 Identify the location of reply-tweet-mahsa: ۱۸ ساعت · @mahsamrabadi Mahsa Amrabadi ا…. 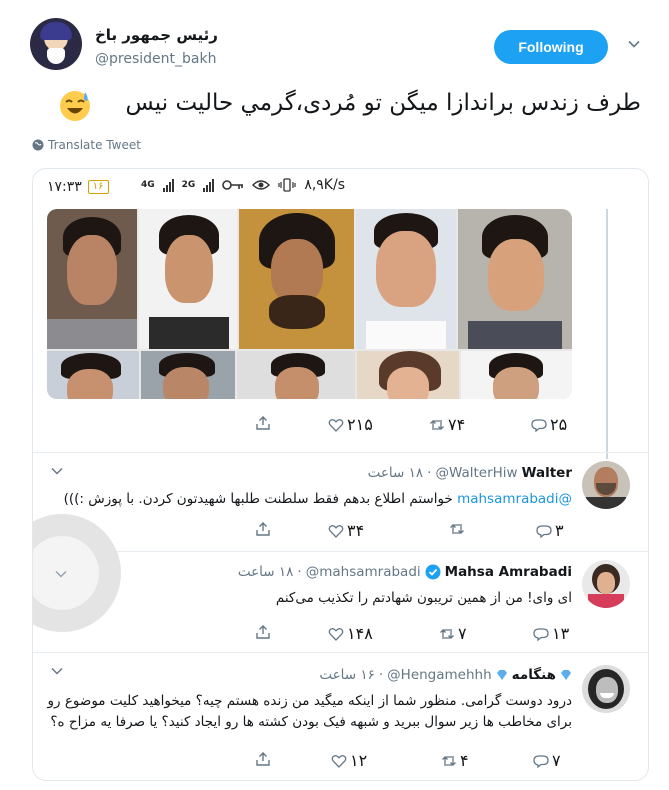
(340, 602).